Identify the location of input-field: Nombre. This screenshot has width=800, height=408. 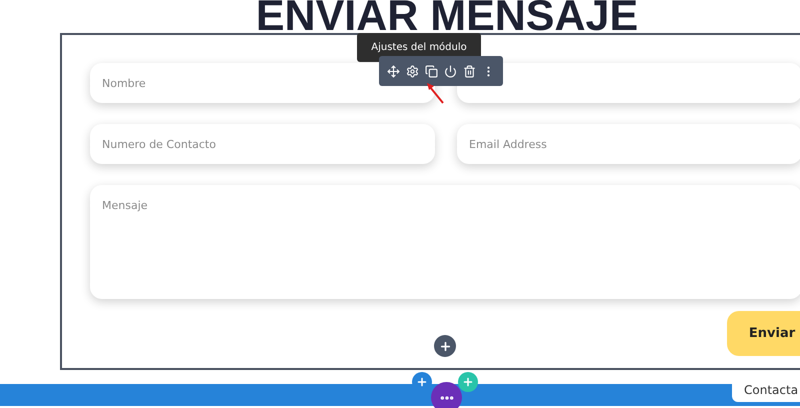
(262, 83).